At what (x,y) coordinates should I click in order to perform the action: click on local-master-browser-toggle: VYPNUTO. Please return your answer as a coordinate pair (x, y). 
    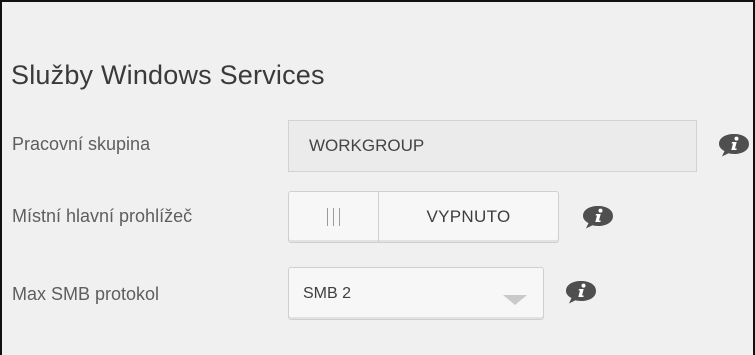
    Looking at the image, I should click on (423, 217).